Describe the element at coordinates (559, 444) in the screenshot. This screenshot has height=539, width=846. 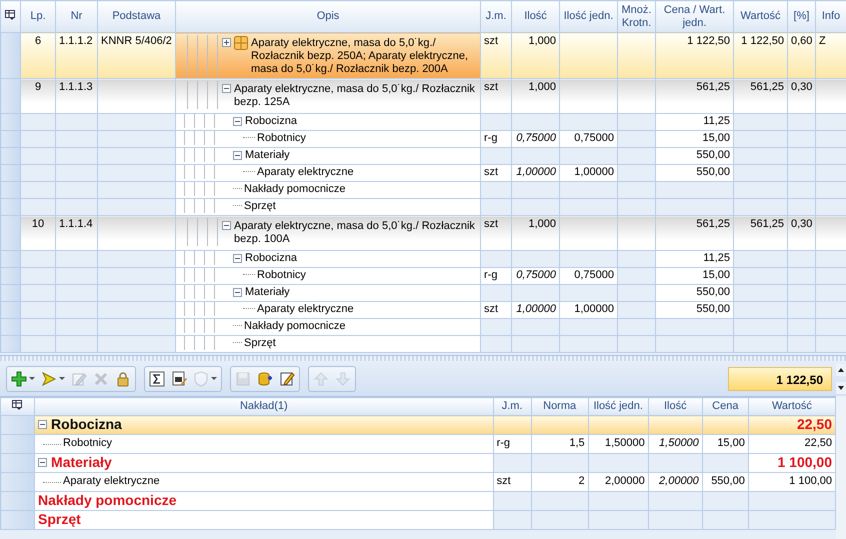
I see `table-cell: 1,5` at that location.